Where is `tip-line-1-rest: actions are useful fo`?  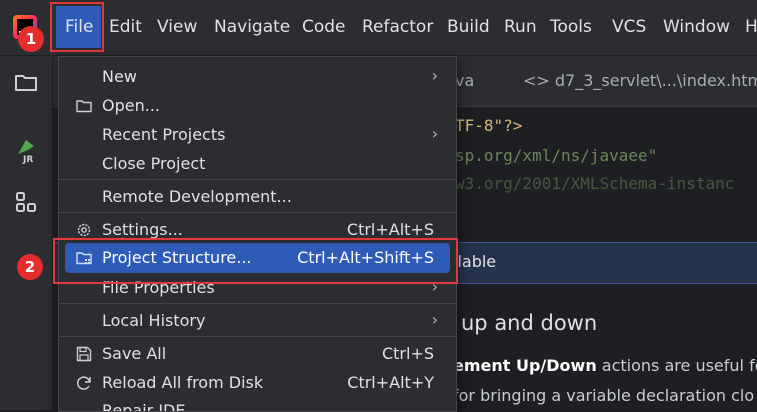 tip-line-1-rest: actions are useful fo is located at coordinates (676, 365).